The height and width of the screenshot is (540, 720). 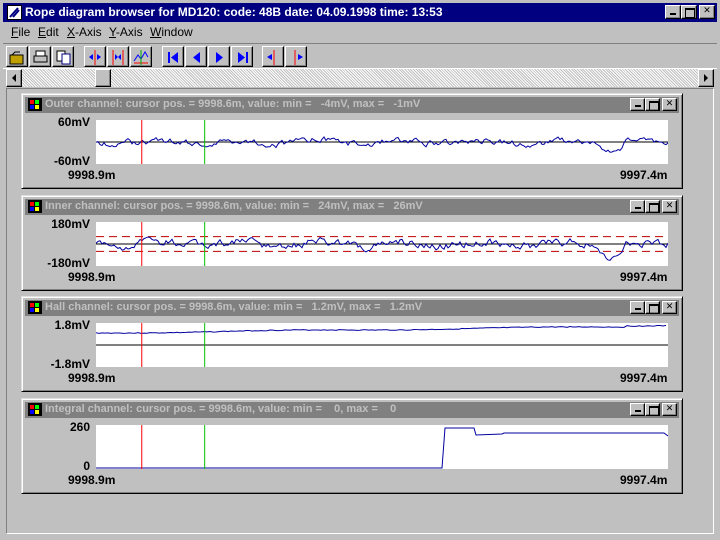 I want to click on menu-file: File, so click(x=20, y=32).